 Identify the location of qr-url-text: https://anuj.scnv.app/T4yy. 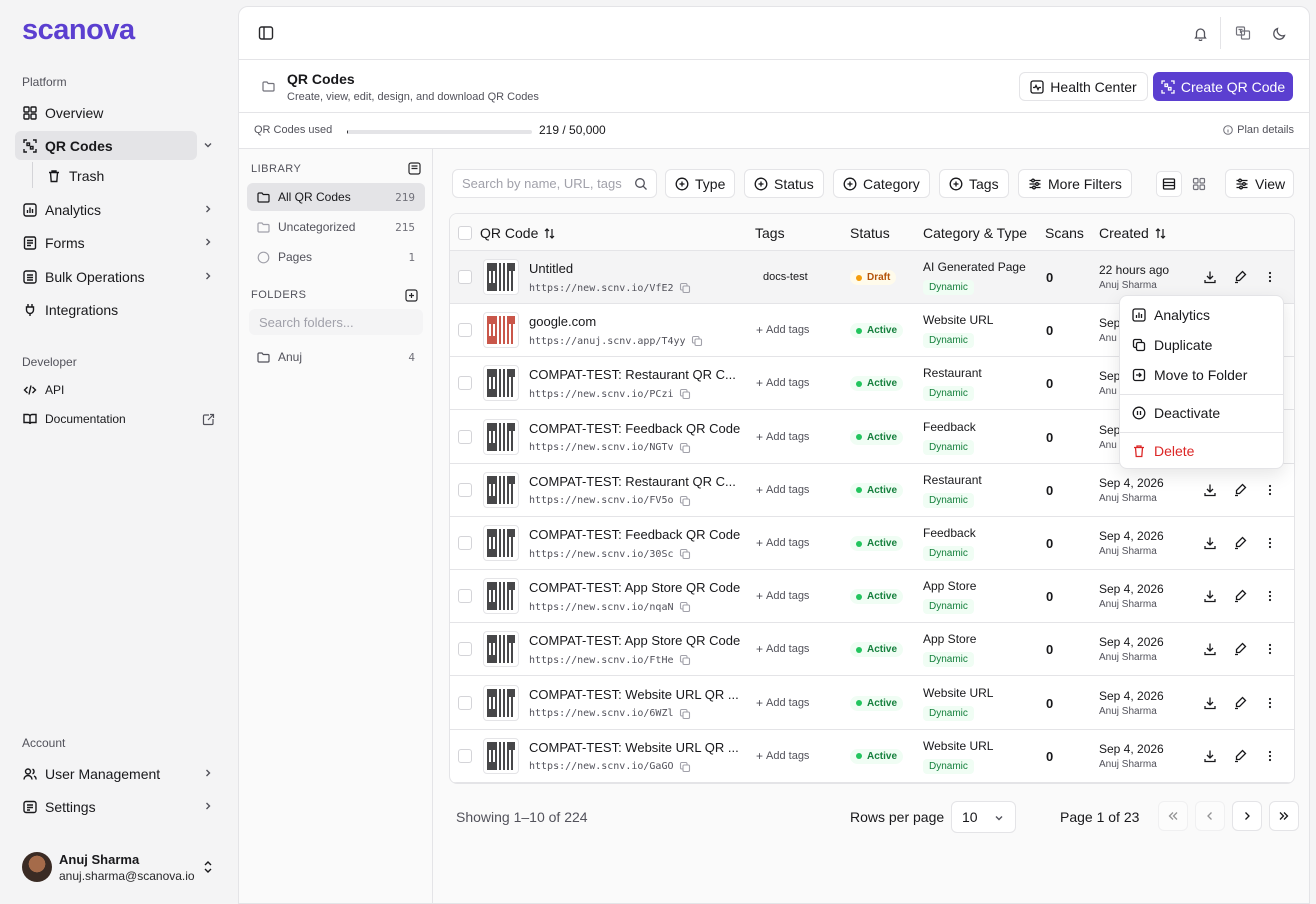
(607, 341).